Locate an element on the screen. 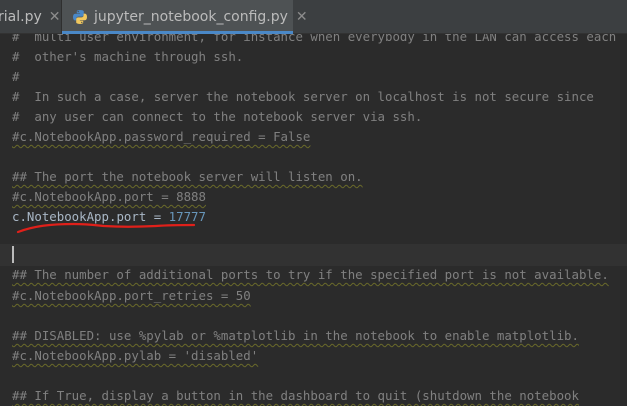 The height and width of the screenshot is (406, 627). commented-setting: #c.NotebookApp.password_required = False is located at coordinates (161, 136).